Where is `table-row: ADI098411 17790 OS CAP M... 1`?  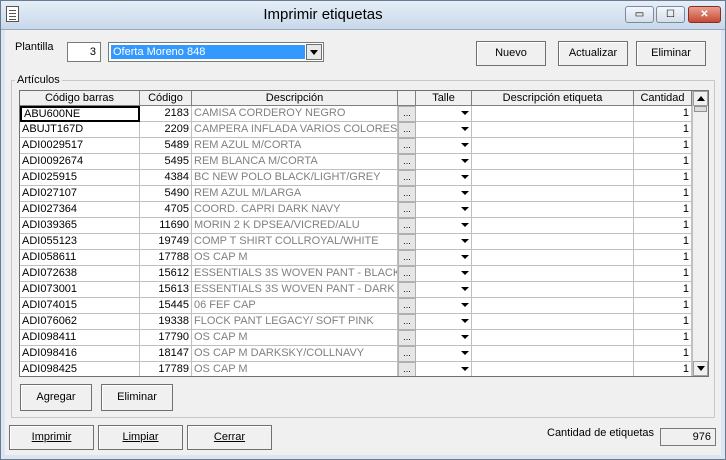 table-row: ADI098411 17790 OS CAP M... 1 is located at coordinates (356, 338).